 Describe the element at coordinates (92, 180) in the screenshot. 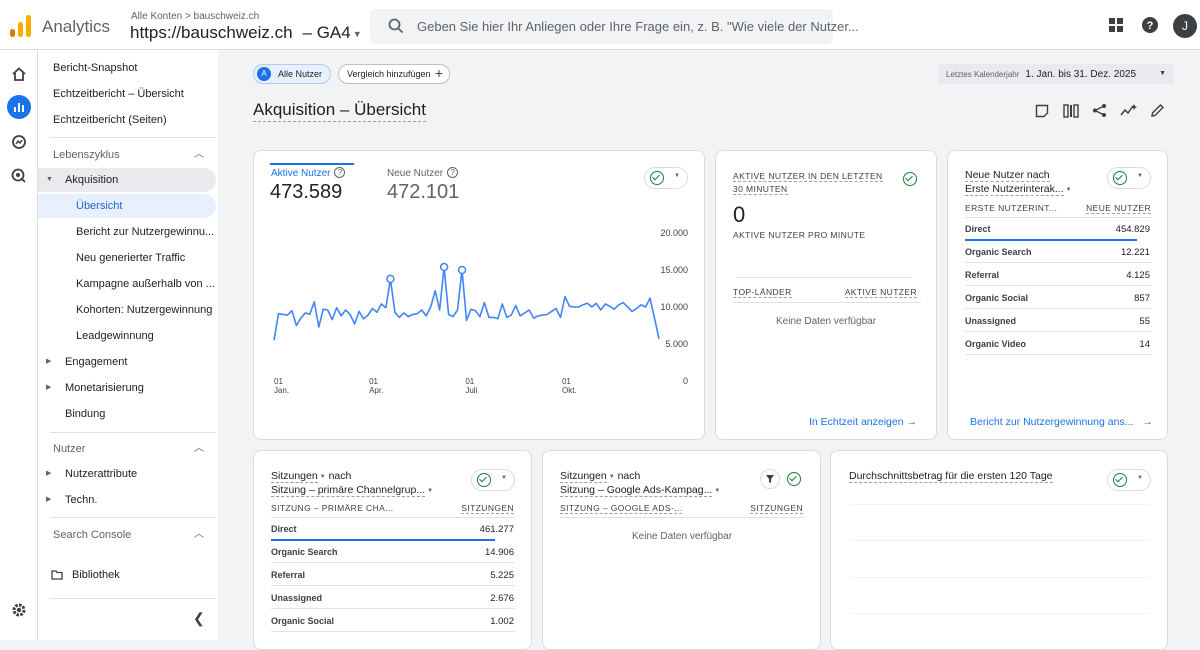

I see `sidebar-item-label: Akquisition` at that location.